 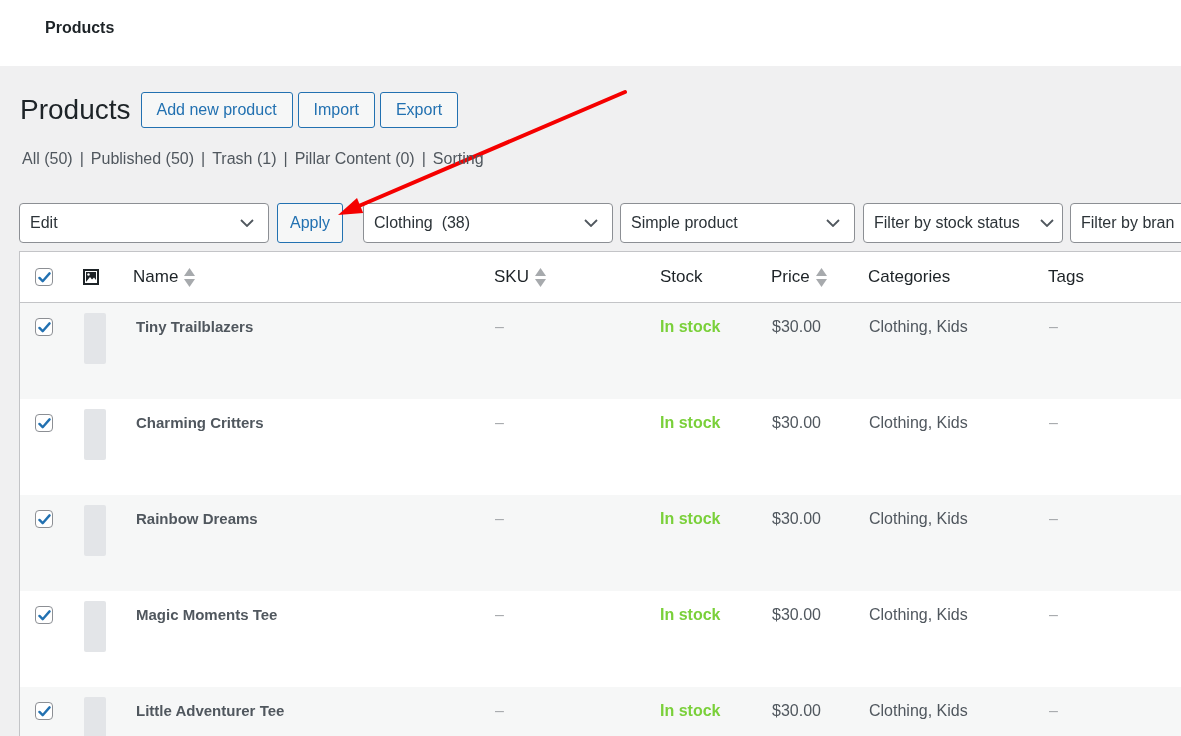 What do you see at coordinates (520, 277) in the screenshot?
I see `column-header: SKU` at bounding box center [520, 277].